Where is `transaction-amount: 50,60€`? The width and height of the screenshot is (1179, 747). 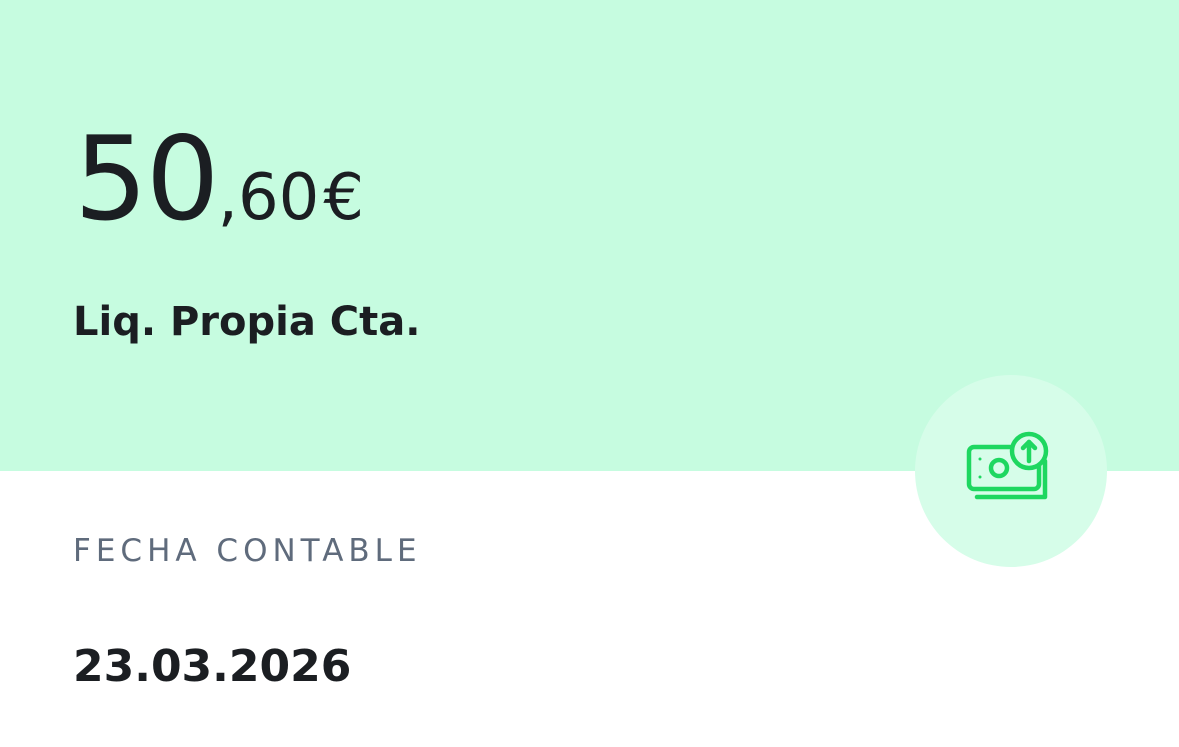 transaction-amount: 50,60€ is located at coordinates (219, 180).